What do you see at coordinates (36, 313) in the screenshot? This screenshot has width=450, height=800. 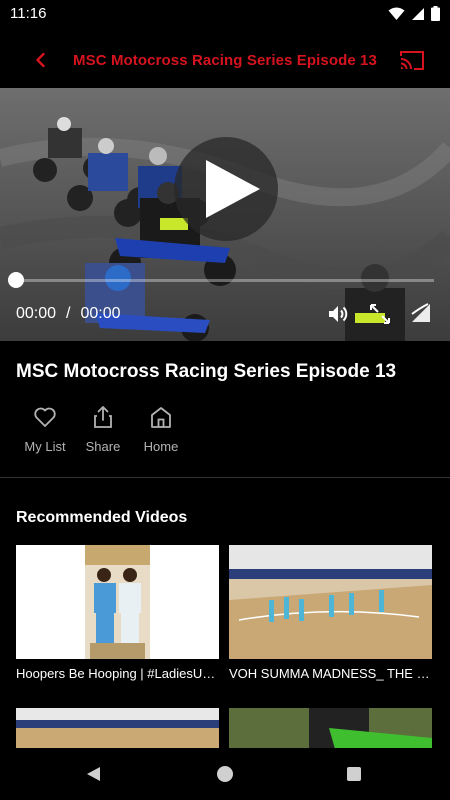 I see `current-time: 00:00` at bounding box center [36, 313].